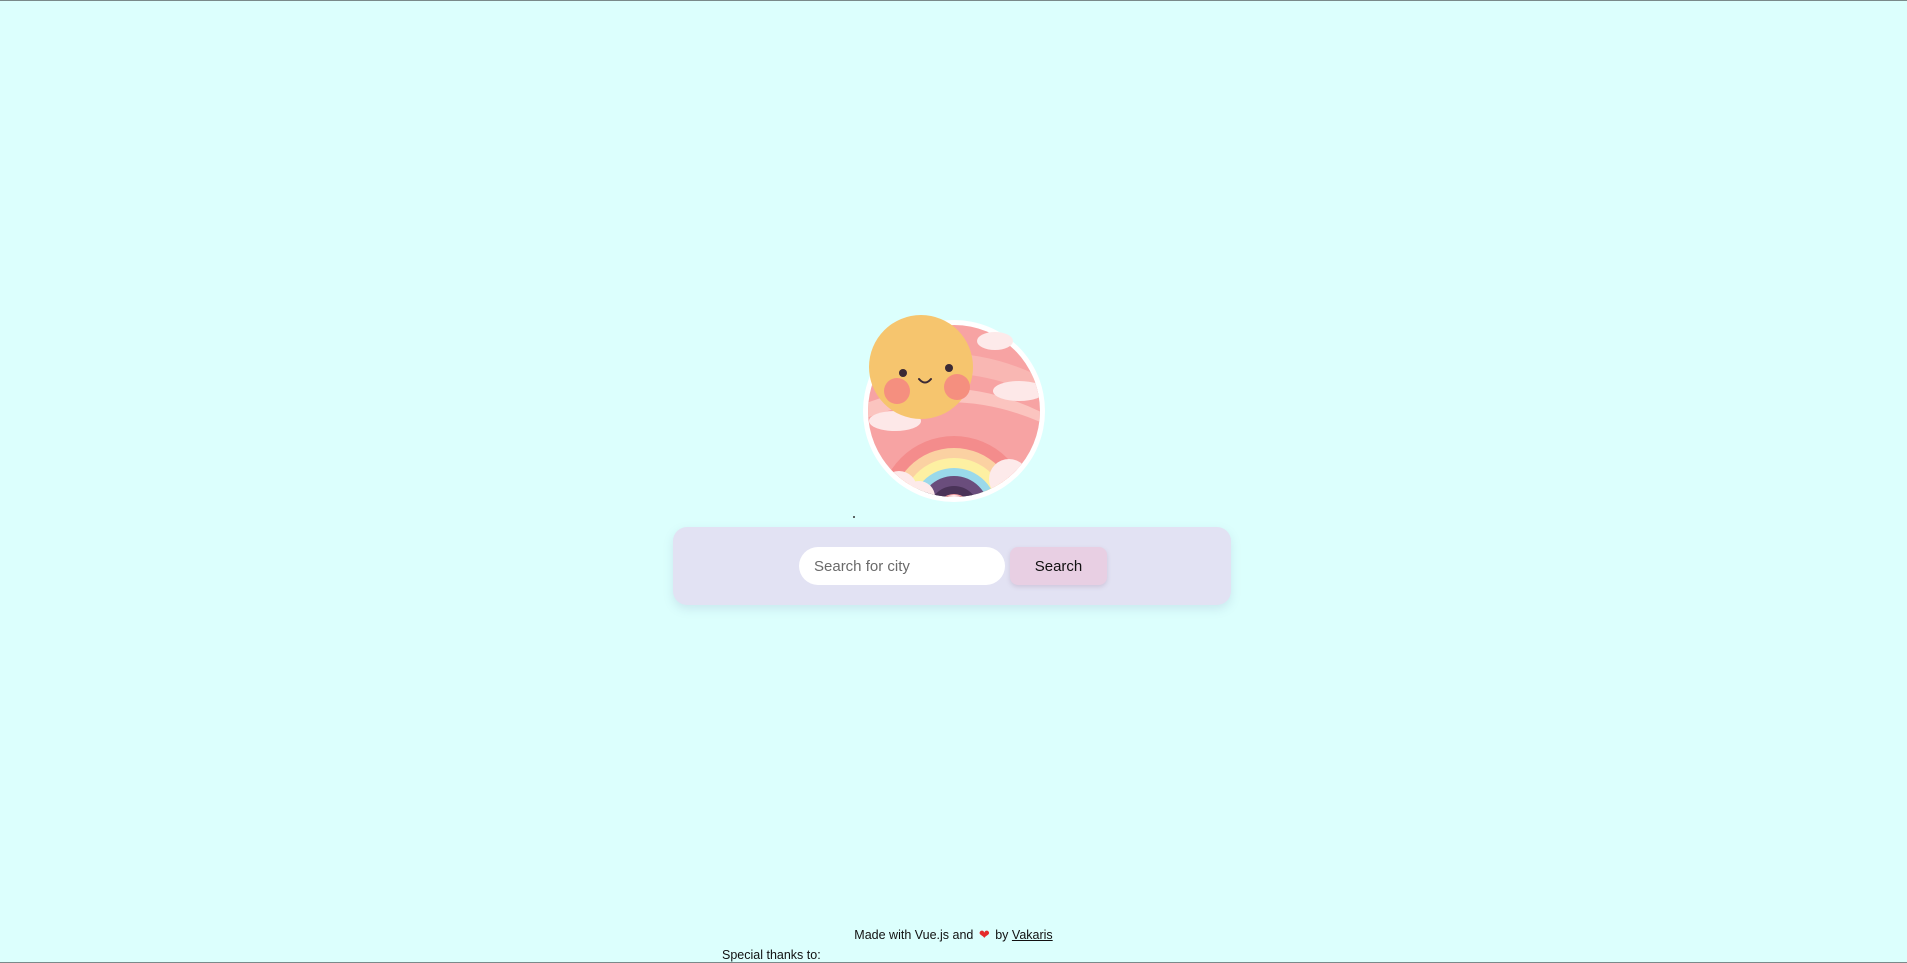 The width and height of the screenshot is (1907, 963). Describe the element at coordinates (902, 566) in the screenshot. I see `city-search-input` at that location.